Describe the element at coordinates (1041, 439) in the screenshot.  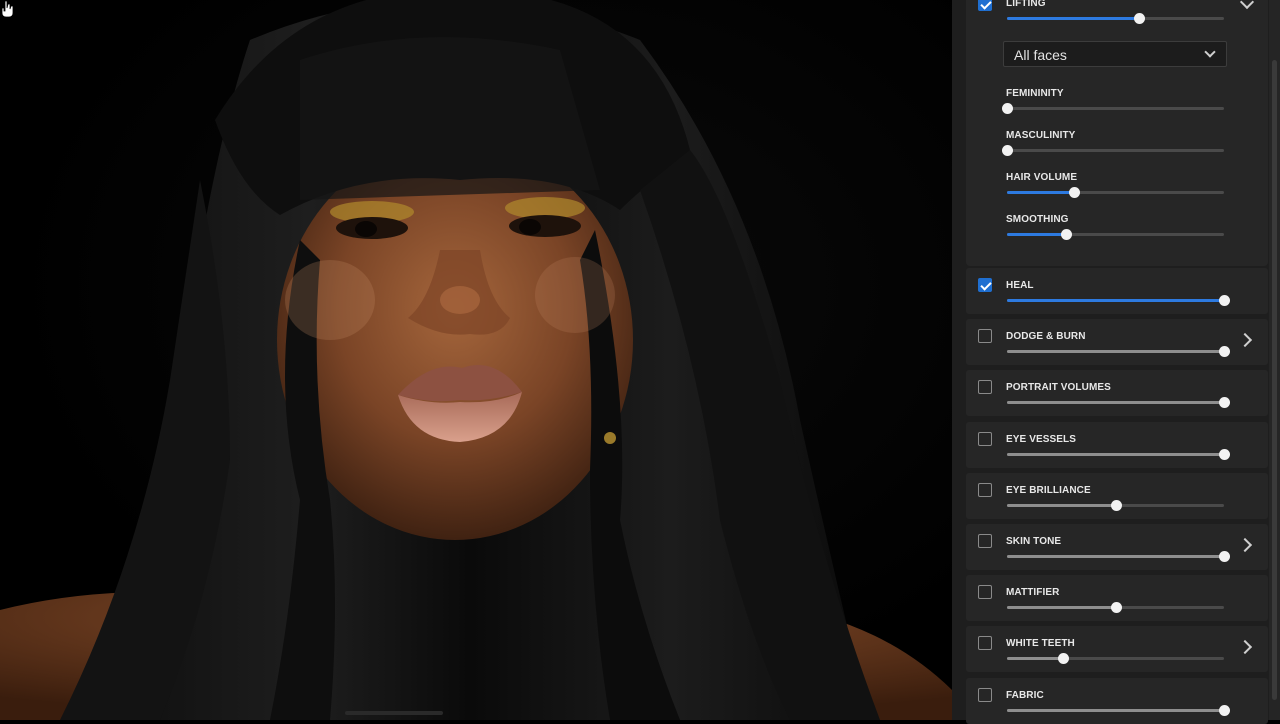
I see `tool-label: EYE VESSELS` at that location.